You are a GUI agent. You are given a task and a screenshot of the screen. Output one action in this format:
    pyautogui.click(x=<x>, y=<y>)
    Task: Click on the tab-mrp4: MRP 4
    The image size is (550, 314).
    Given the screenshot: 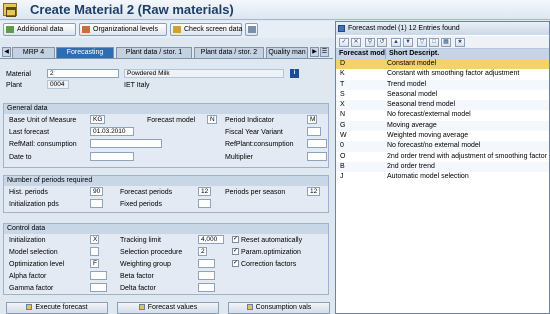 What is the action you would take?
    pyautogui.click(x=33, y=52)
    